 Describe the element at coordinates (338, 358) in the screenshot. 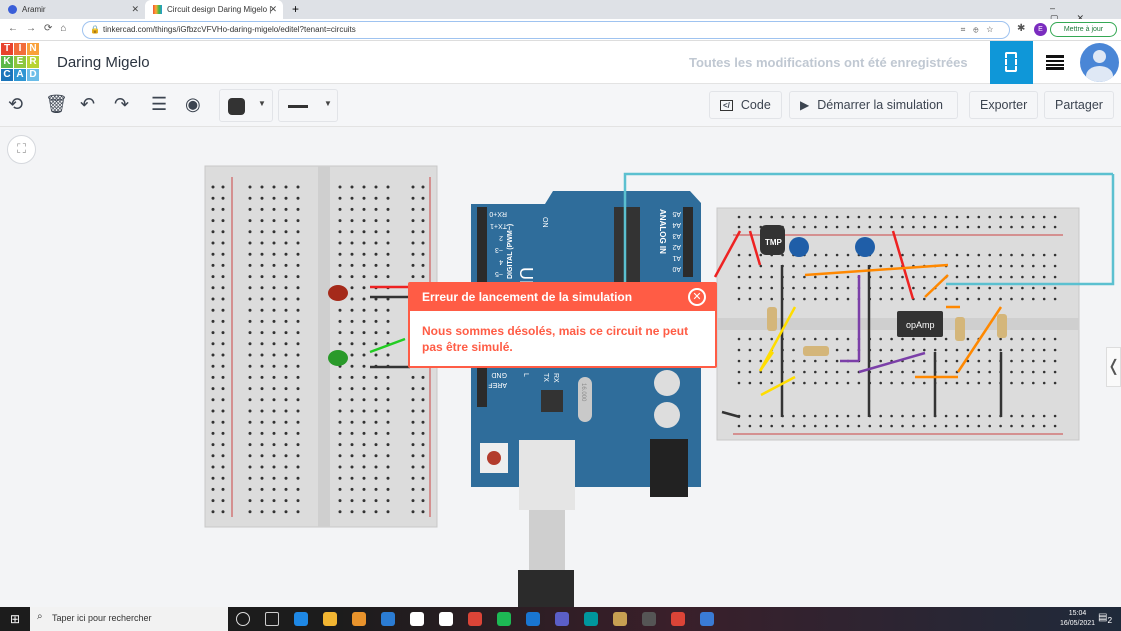

I see `led-green` at that location.